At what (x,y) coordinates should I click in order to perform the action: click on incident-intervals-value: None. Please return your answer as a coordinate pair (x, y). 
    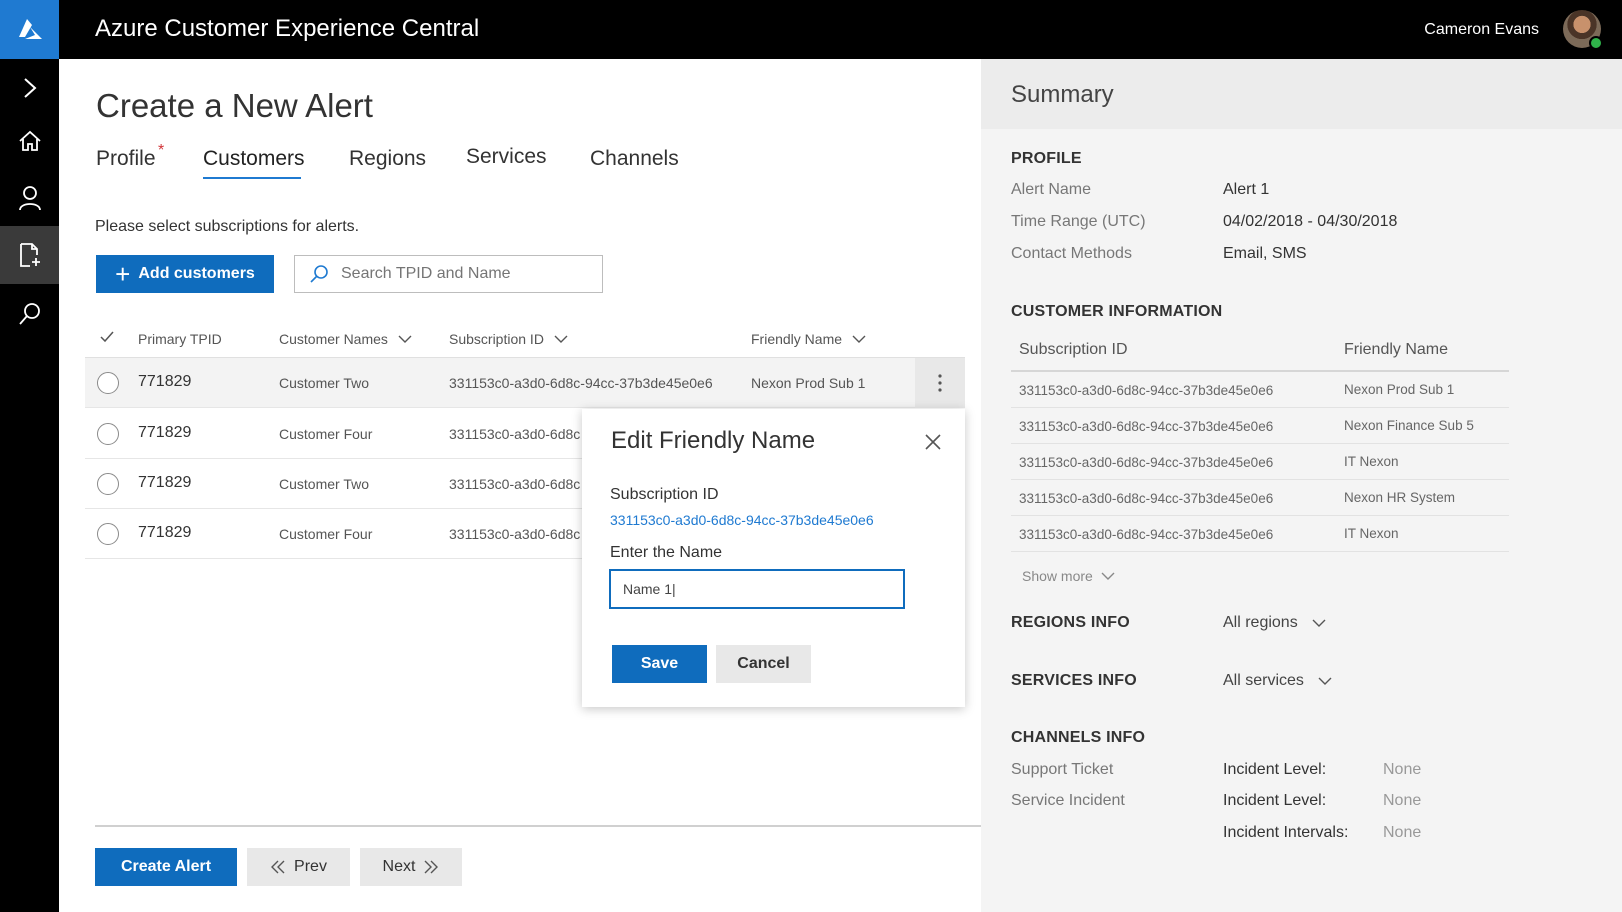
    Looking at the image, I should click on (1402, 832).